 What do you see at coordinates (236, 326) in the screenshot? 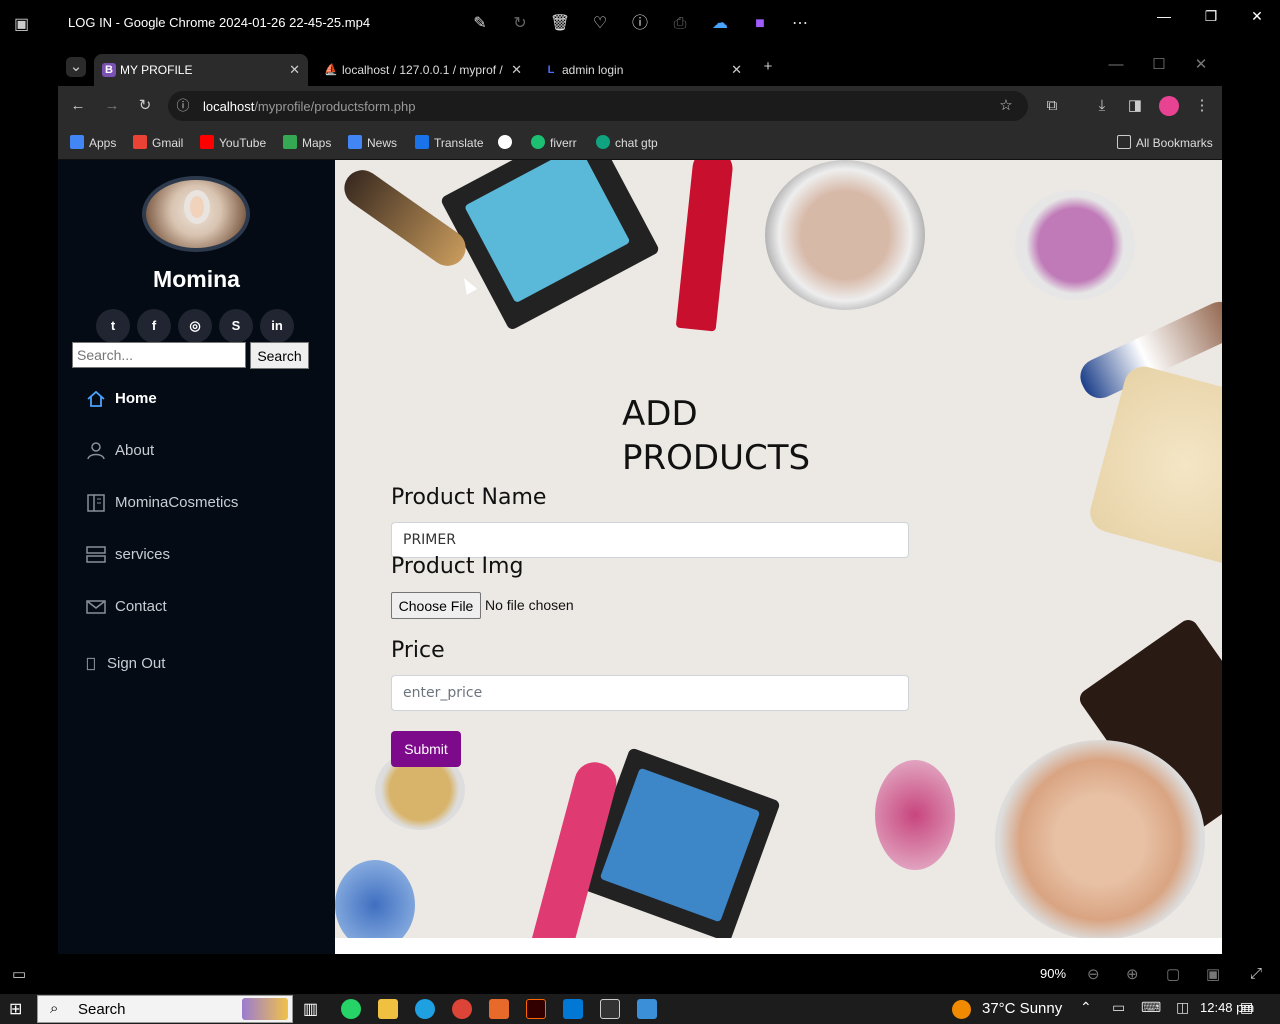
I see `skype-icon: S` at bounding box center [236, 326].